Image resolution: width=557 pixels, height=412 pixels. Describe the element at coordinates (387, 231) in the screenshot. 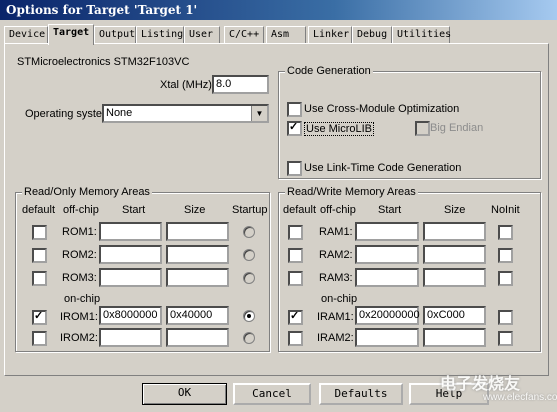

I see `ram1-start-input` at that location.